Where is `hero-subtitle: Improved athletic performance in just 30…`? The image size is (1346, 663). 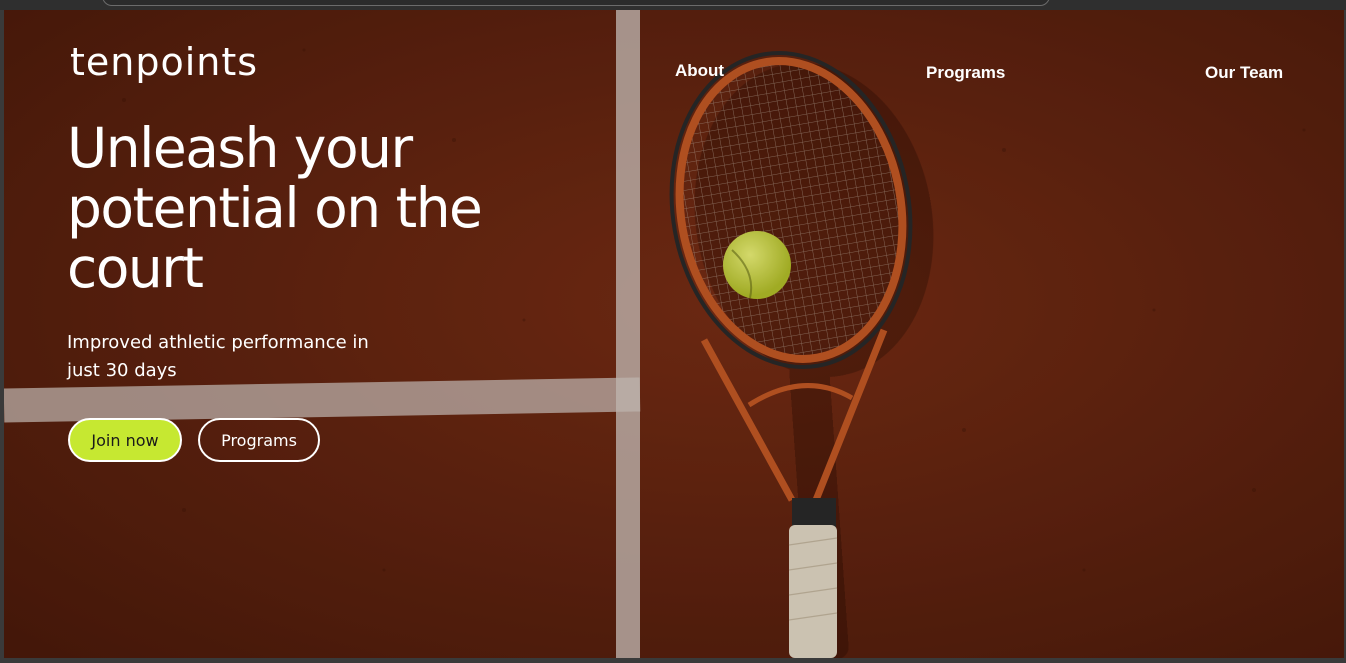
hero-subtitle: Improved athletic performance in just 30… is located at coordinates (218, 356).